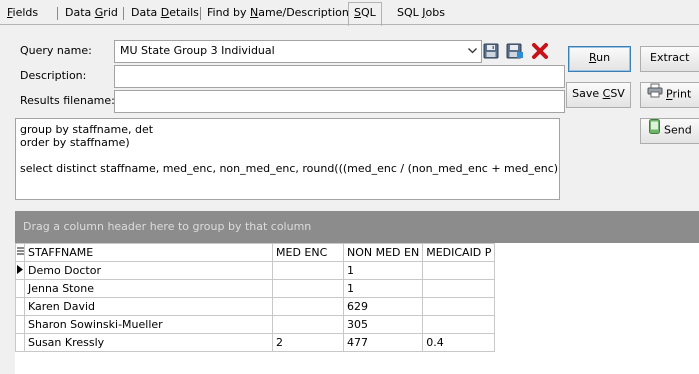  What do you see at coordinates (383, 252) in the screenshot?
I see `column-header-non-med-enc: NON MED EN` at bounding box center [383, 252].